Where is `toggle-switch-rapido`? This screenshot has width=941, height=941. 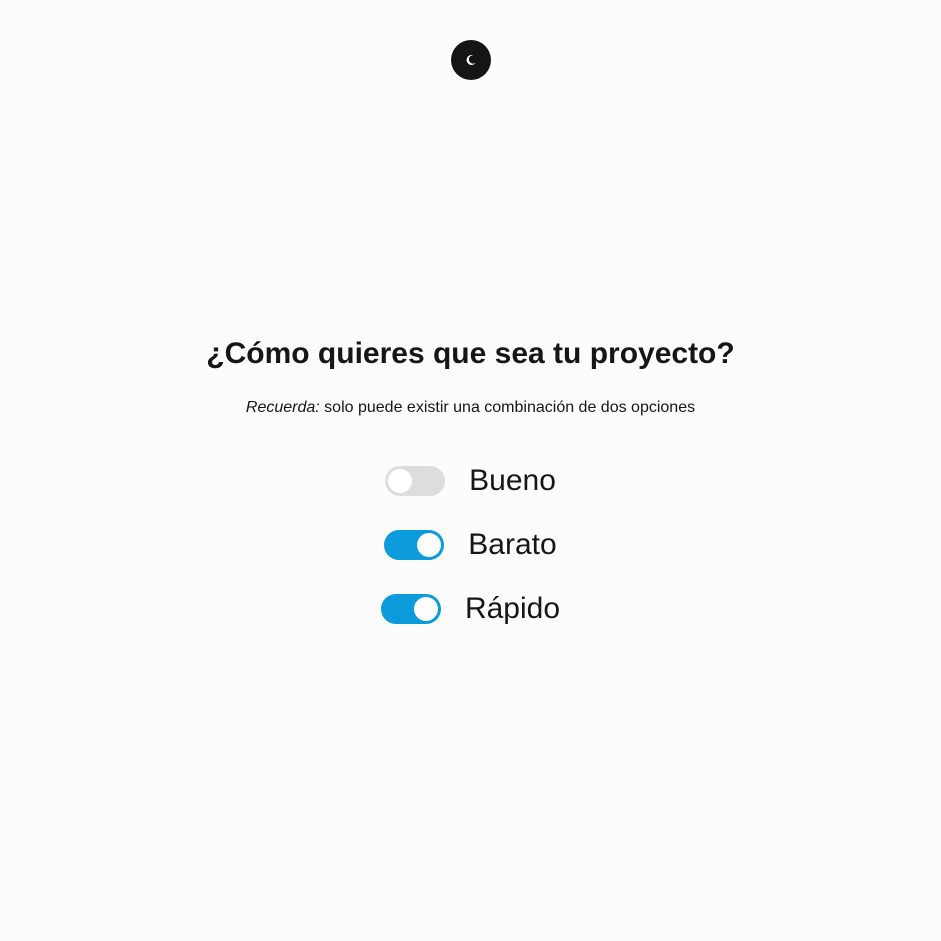 toggle-switch-rapido is located at coordinates (410, 609).